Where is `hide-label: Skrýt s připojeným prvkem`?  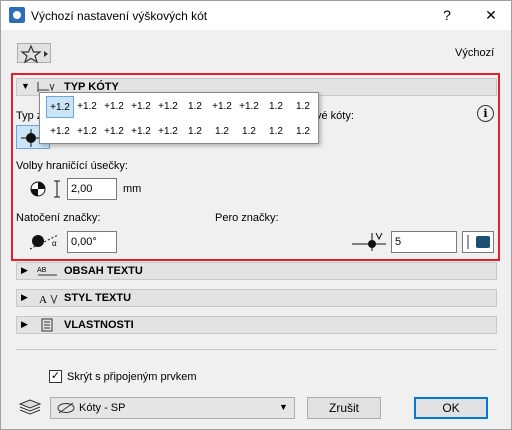
hide-label: Skrýt s připojeným prvkem is located at coordinates (132, 377).